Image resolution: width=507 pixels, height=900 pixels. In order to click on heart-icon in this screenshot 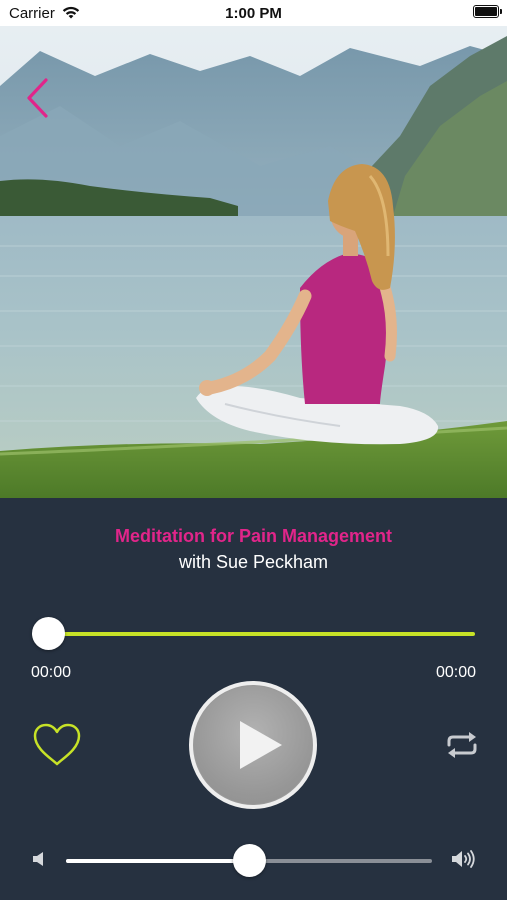, I will do `click(57, 744)`.